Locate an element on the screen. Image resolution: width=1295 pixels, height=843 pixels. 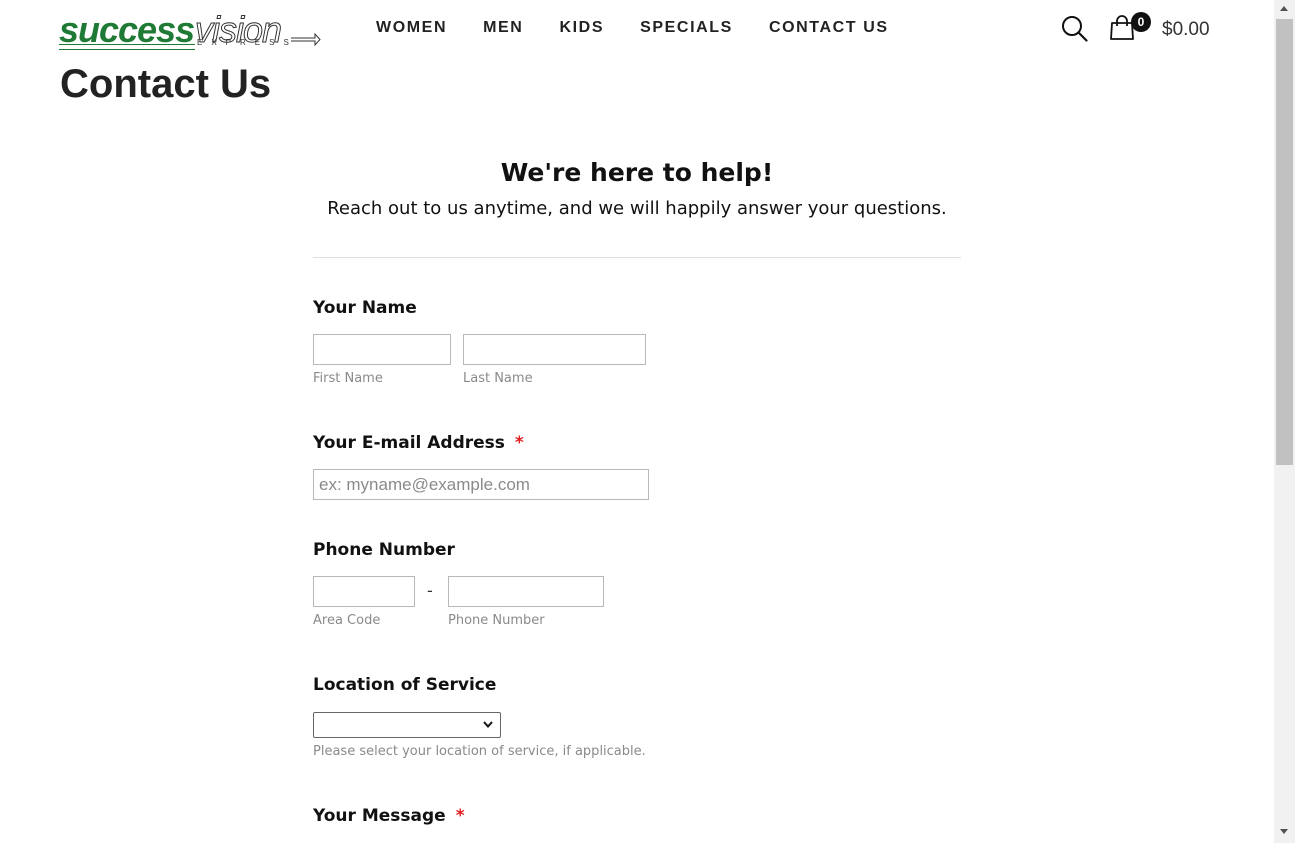
brand-logo: success vision EXPRESS is located at coordinates (190, 30).